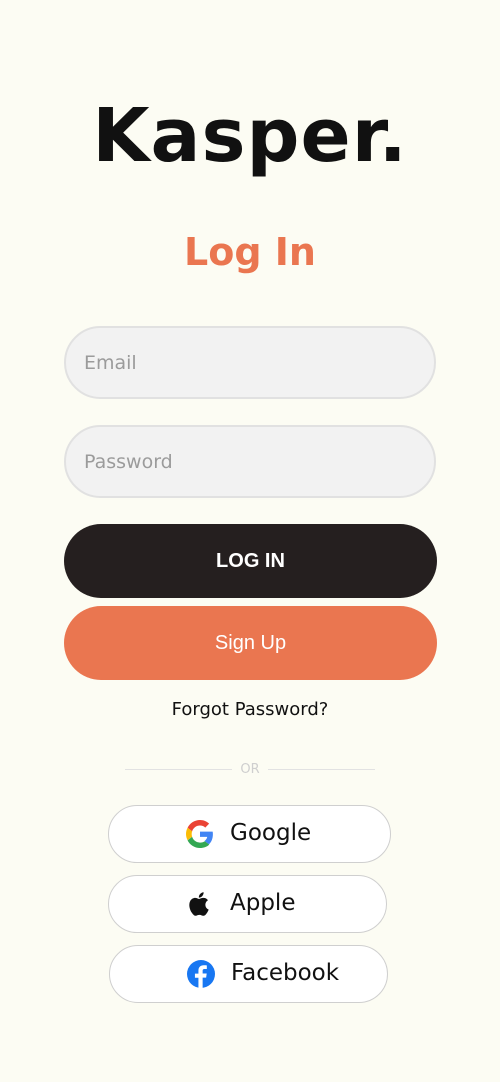 The height and width of the screenshot is (1082, 500). I want to click on signup-button-label: Sign Up, so click(250, 642).